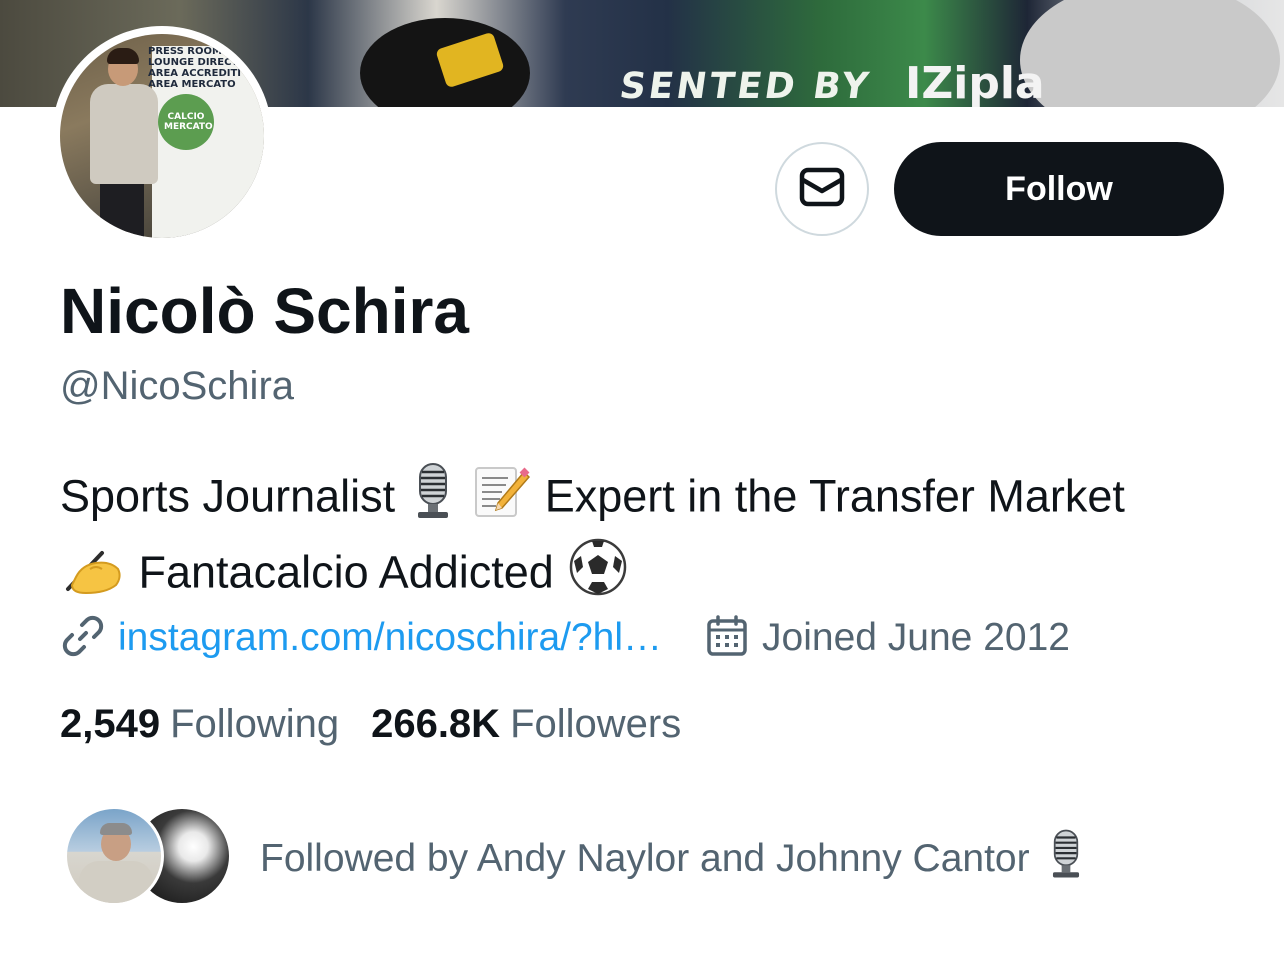  Describe the element at coordinates (501, 499) in the screenshot. I see `memo-icon` at that location.